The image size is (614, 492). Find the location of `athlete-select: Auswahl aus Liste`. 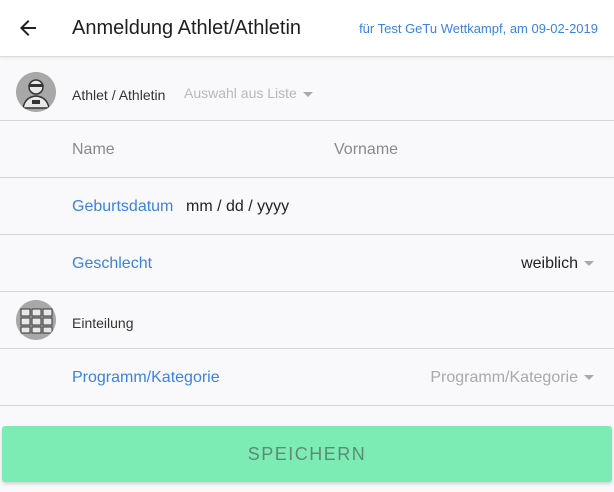

athlete-select: Auswahl aus Liste is located at coordinates (248, 93).